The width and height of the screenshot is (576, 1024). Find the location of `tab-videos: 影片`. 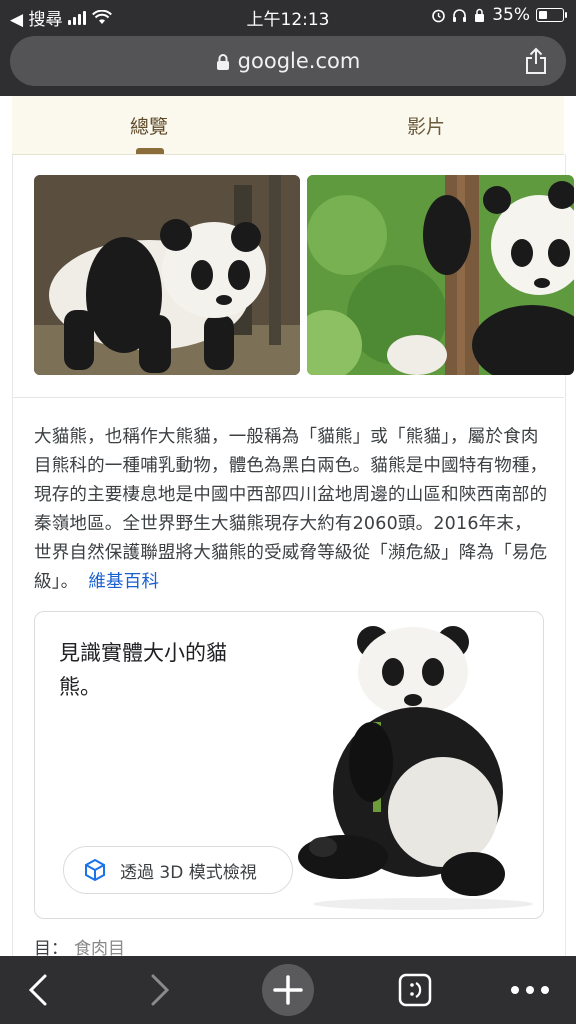

tab-videos: 影片 is located at coordinates (426, 125).